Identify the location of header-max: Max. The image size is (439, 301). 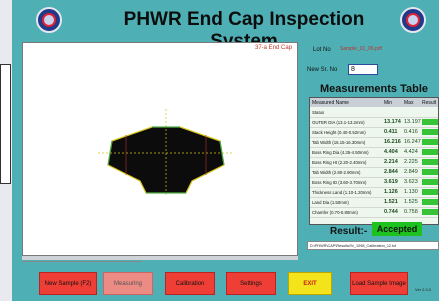
(409, 103).